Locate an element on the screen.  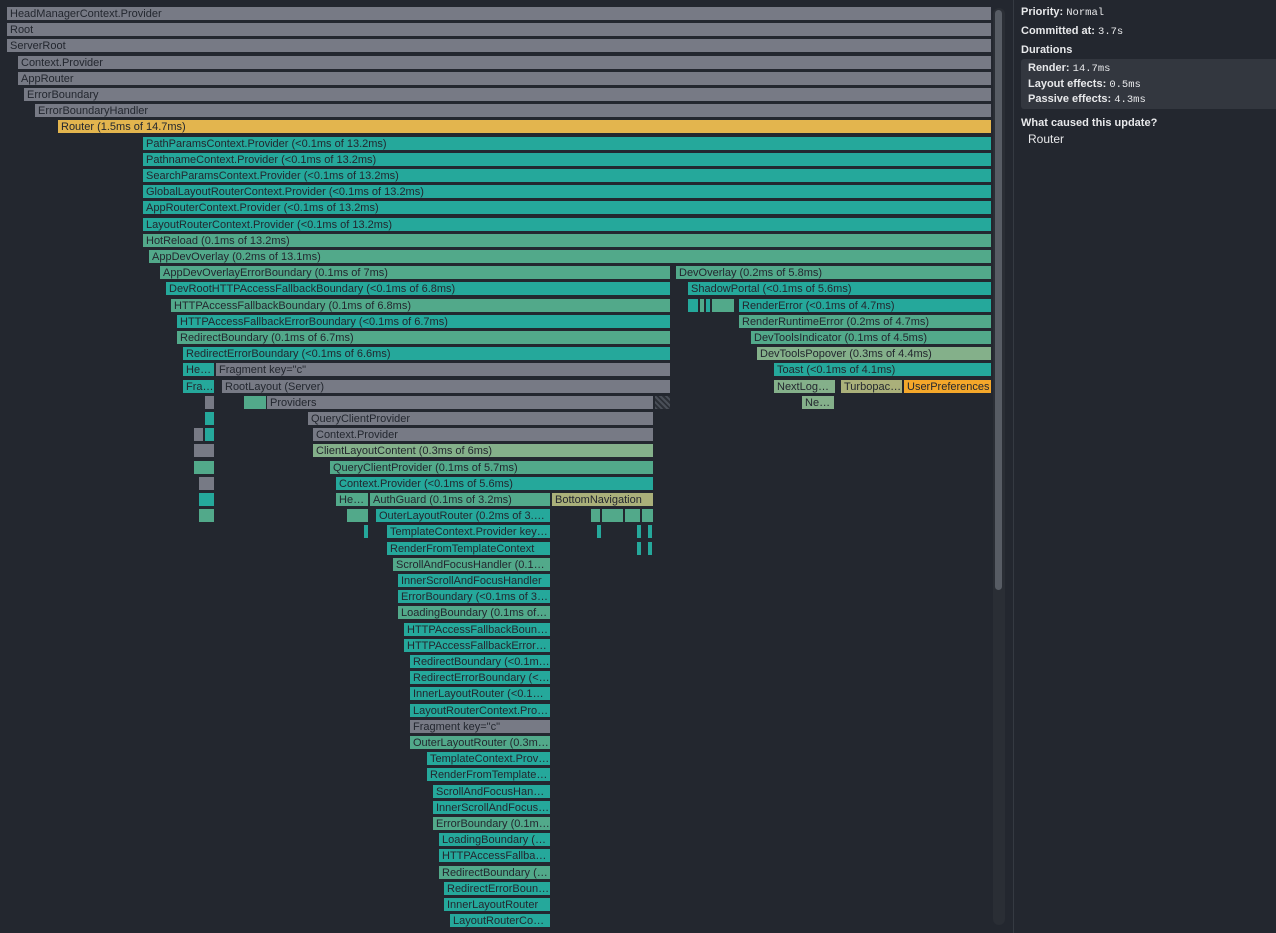
vertical-scrollbar is located at coordinates (999, 466).